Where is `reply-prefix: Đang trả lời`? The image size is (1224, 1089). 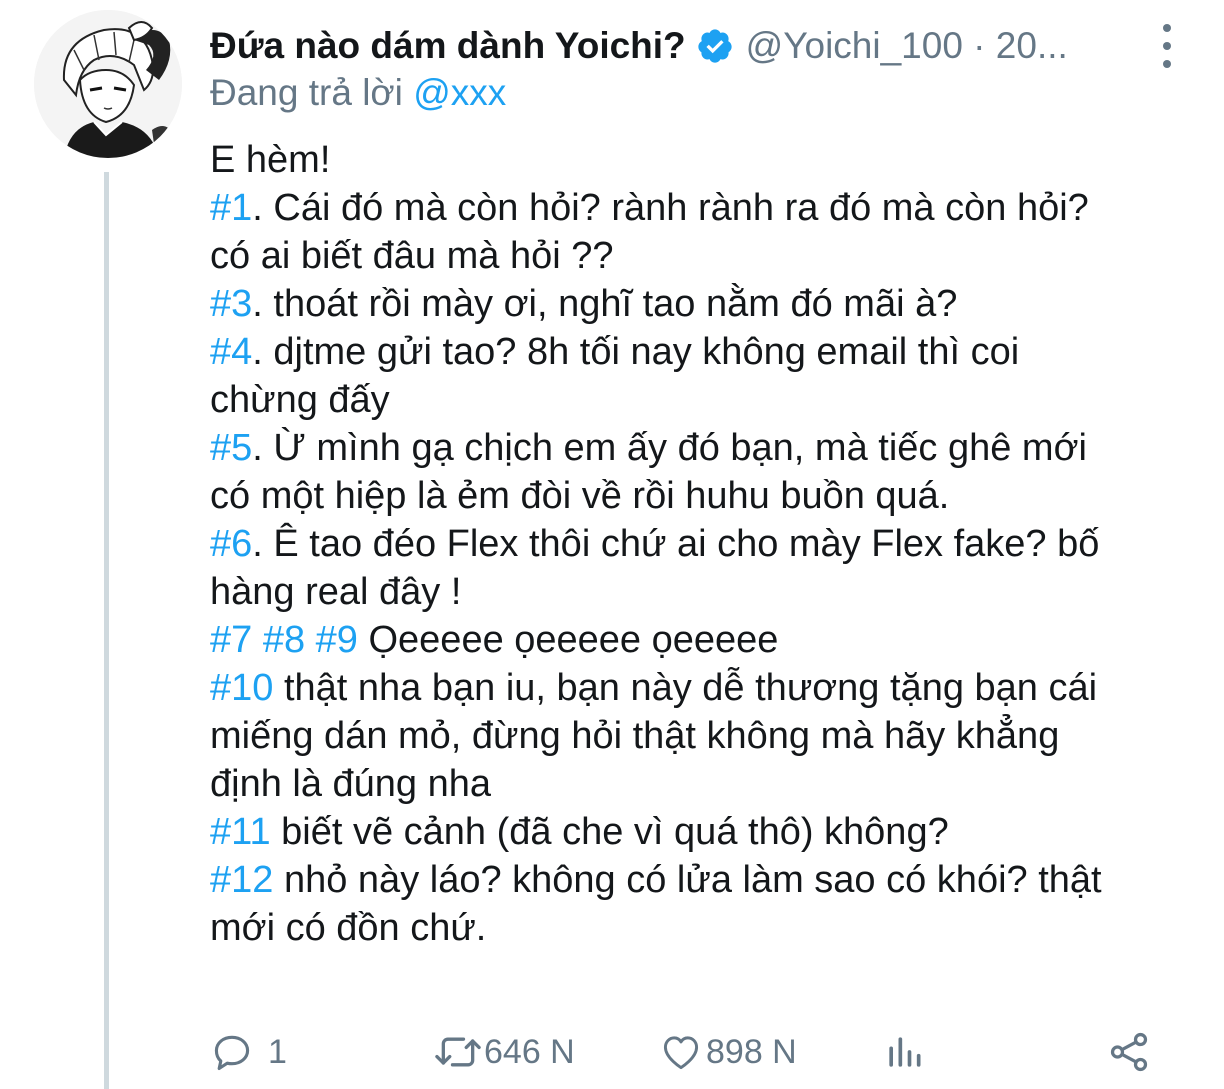
reply-prefix: Đang trả lời is located at coordinates (306, 92).